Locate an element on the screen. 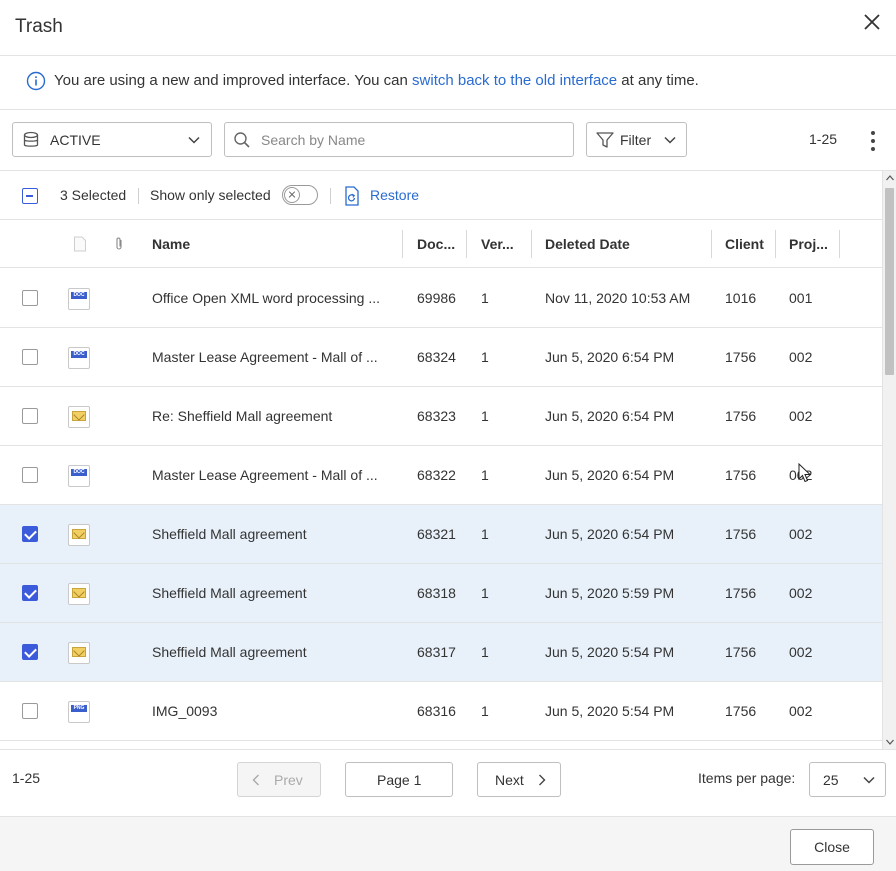  switch-interface-link: switch back to the old interface is located at coordinates (514, 80).